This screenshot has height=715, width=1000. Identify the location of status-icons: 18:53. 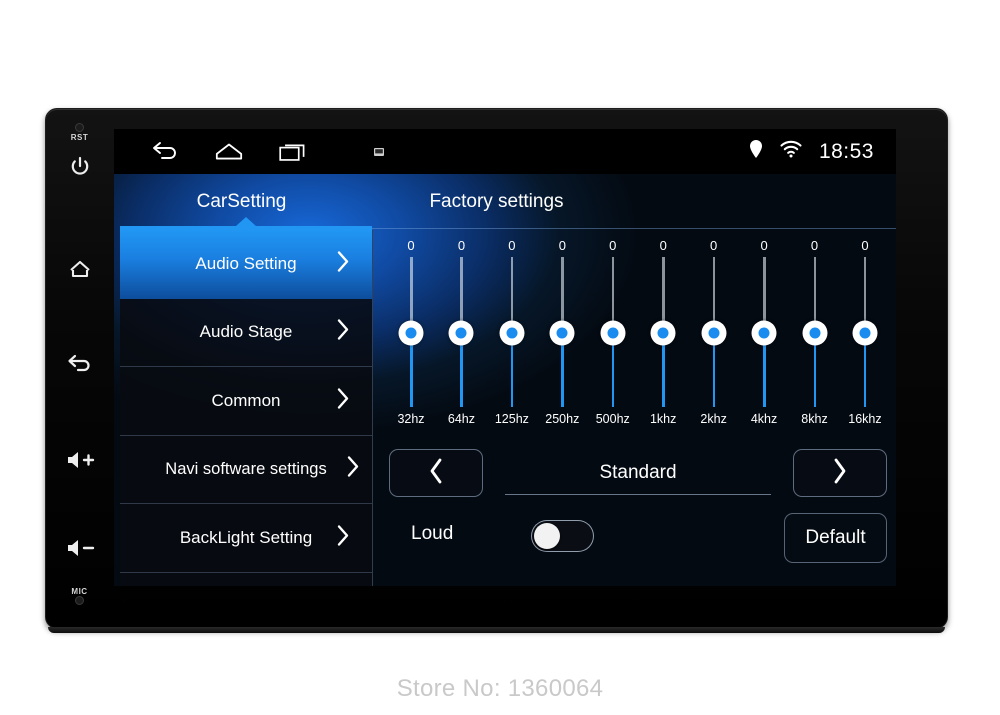
(822, 151).